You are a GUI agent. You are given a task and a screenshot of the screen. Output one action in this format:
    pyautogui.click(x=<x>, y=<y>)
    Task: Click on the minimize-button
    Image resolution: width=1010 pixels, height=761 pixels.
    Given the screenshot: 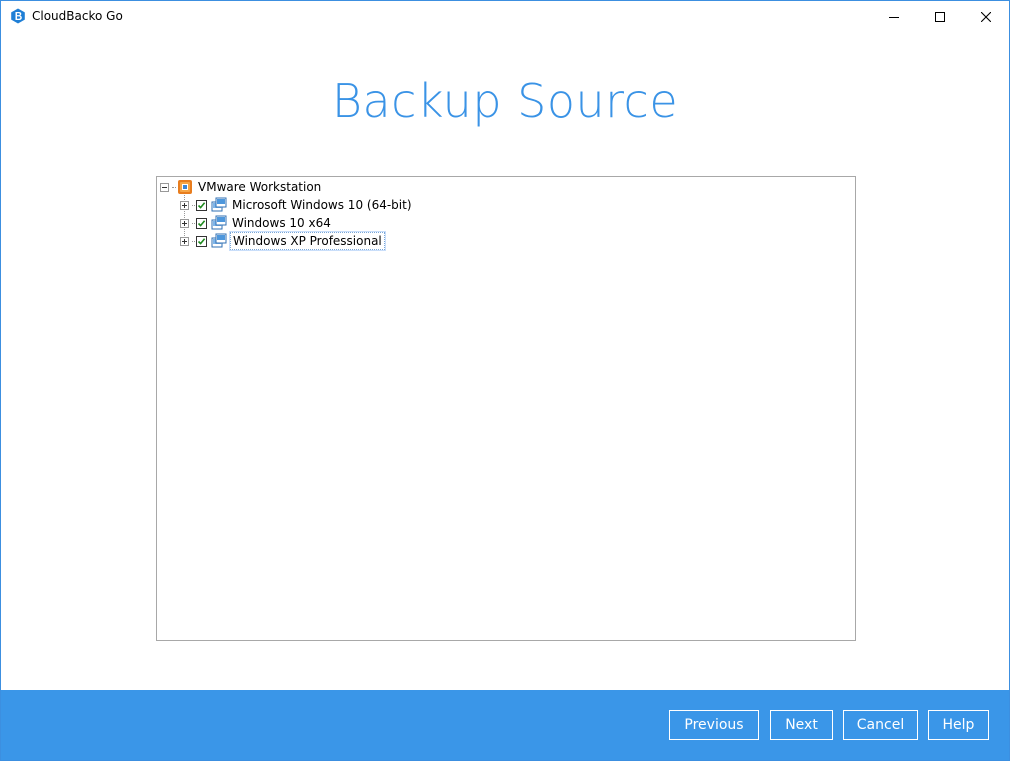 What is the action you would take?
    pyautogui.click(x=894, y=16)
    